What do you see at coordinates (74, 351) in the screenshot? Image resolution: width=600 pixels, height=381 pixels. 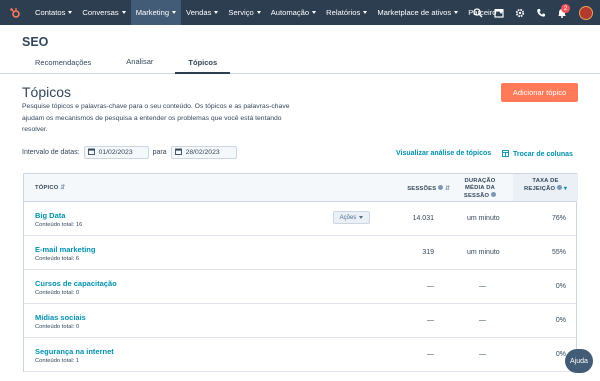 I see `topic-name-link: Segurança na internet` at bounding box center [74, 351].